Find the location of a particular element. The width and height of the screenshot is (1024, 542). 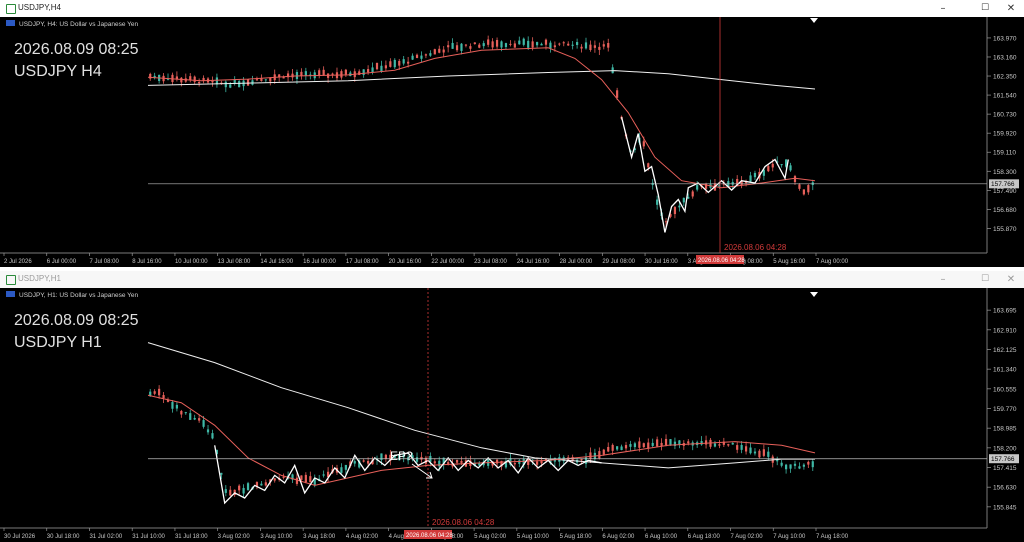

time-tick-label: 31 Jul 18:00 is located at coordinates (191, 537).